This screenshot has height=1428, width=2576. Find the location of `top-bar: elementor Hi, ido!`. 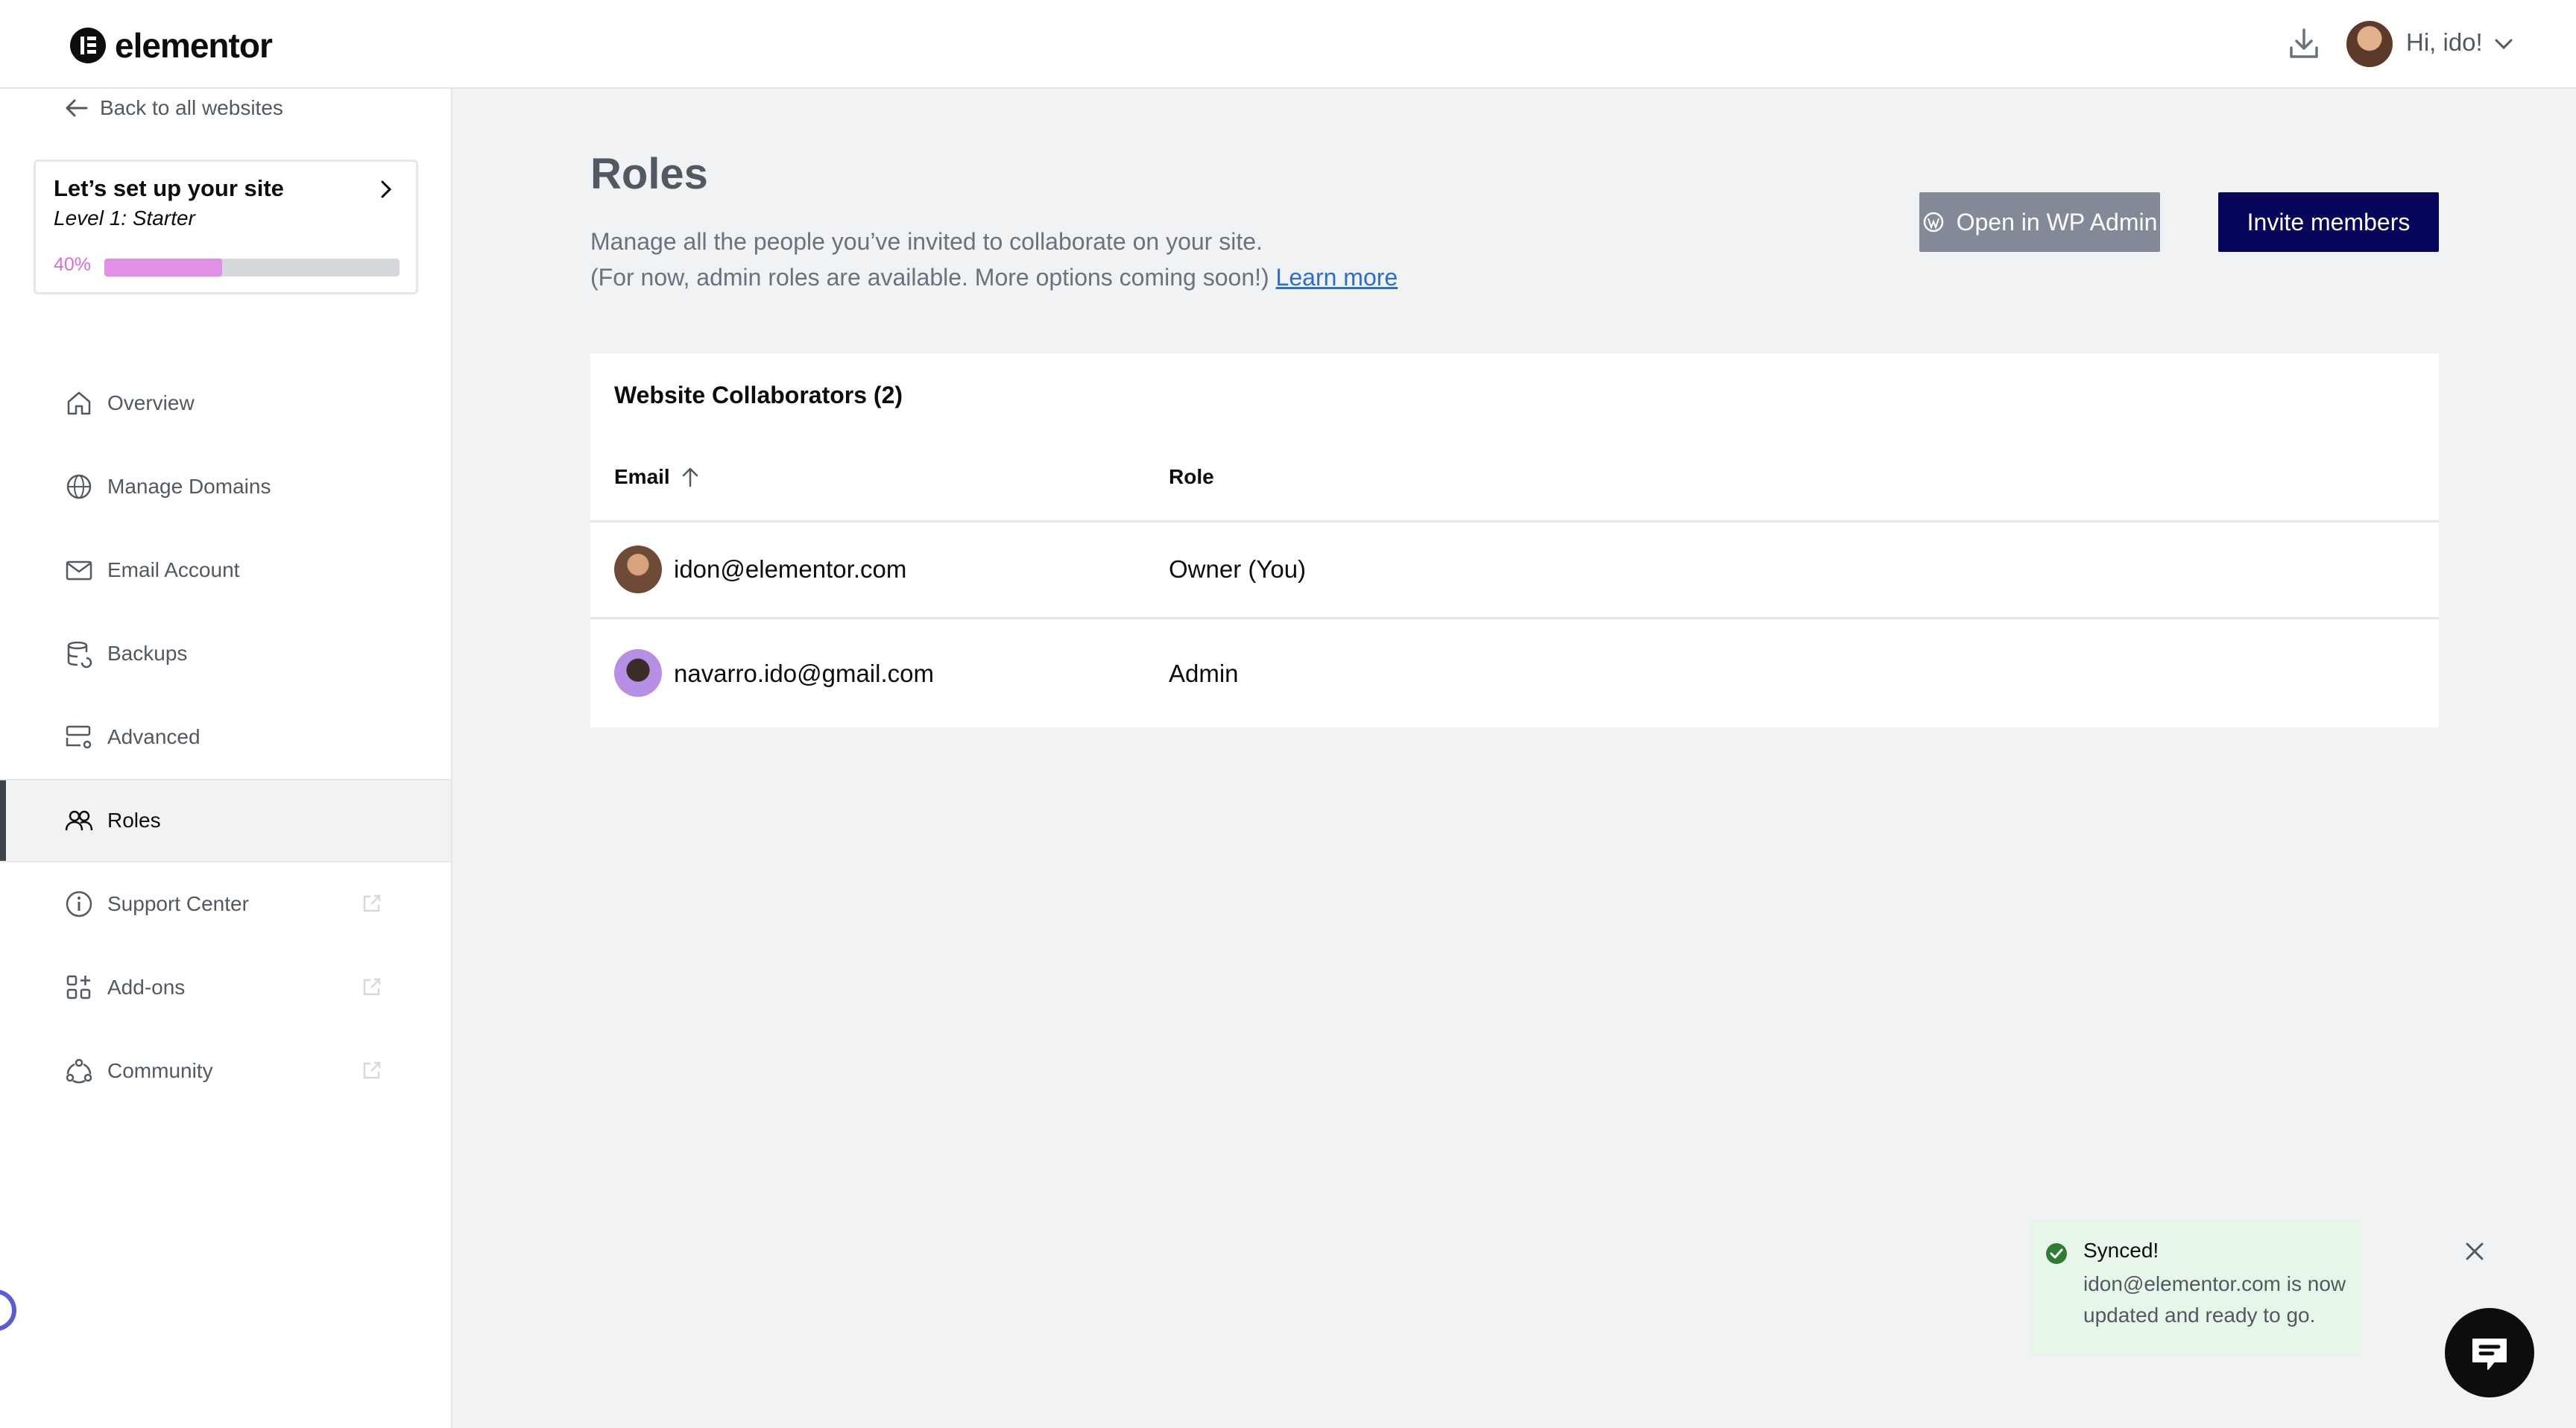

top-bar: elementor Hi, ido! is located at coordinates (1288, 44).